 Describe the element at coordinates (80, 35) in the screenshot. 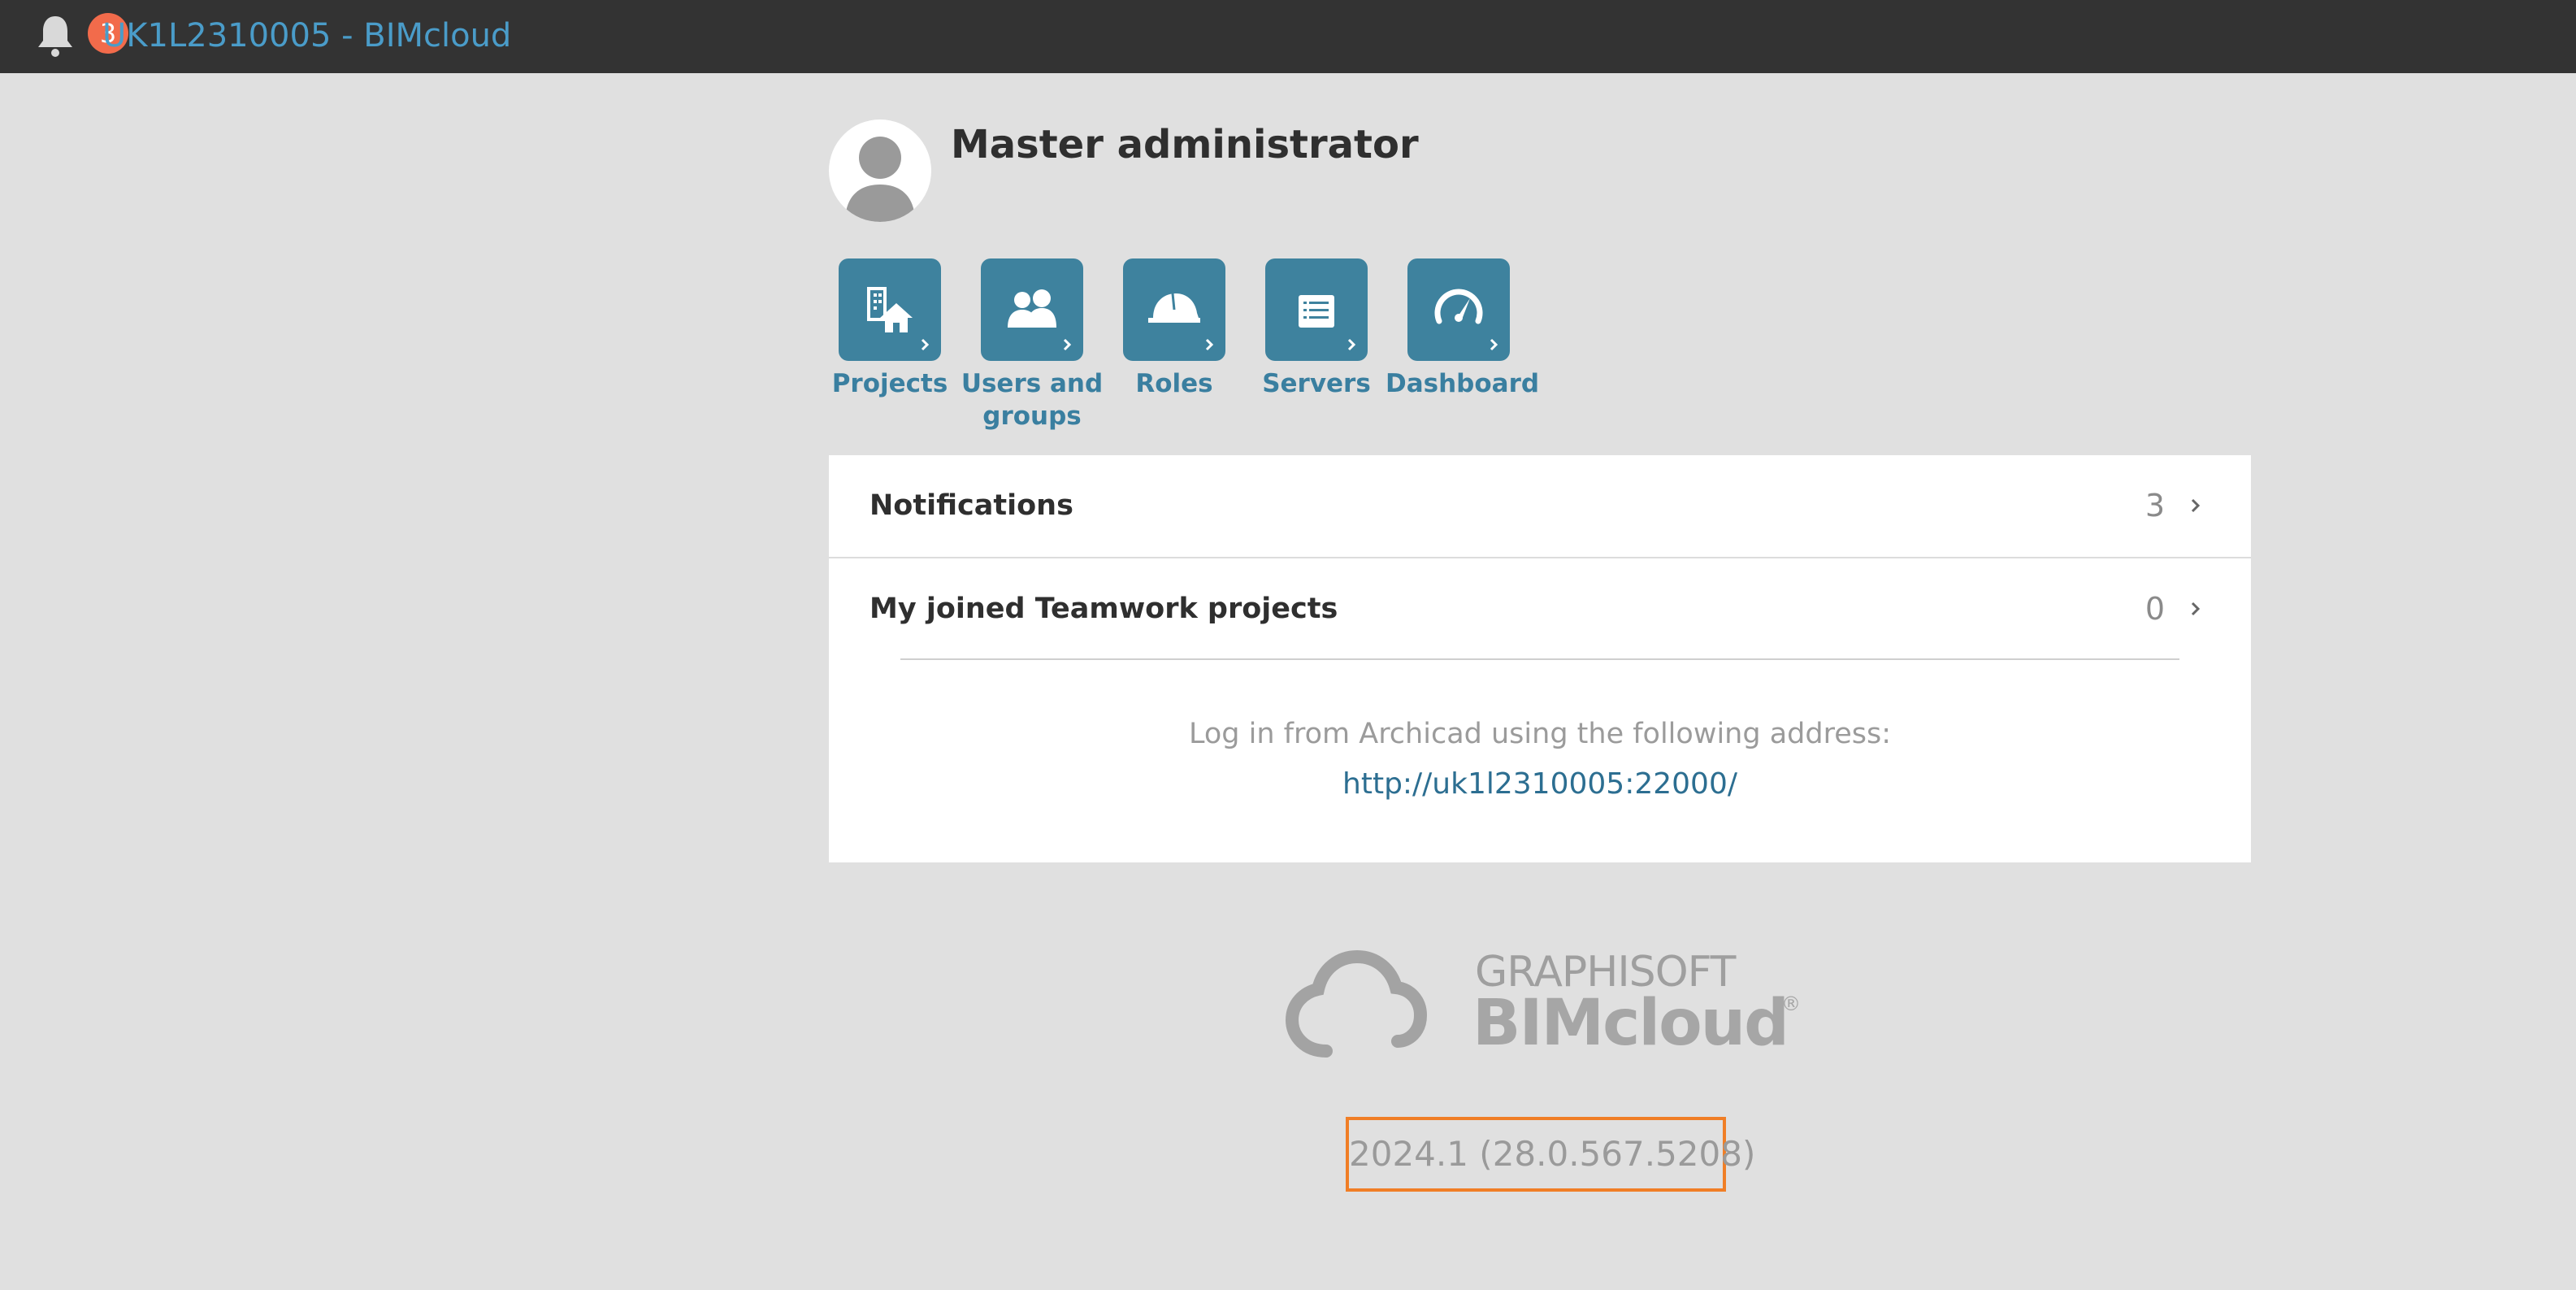

I see `notification-bell: 3` at that location.